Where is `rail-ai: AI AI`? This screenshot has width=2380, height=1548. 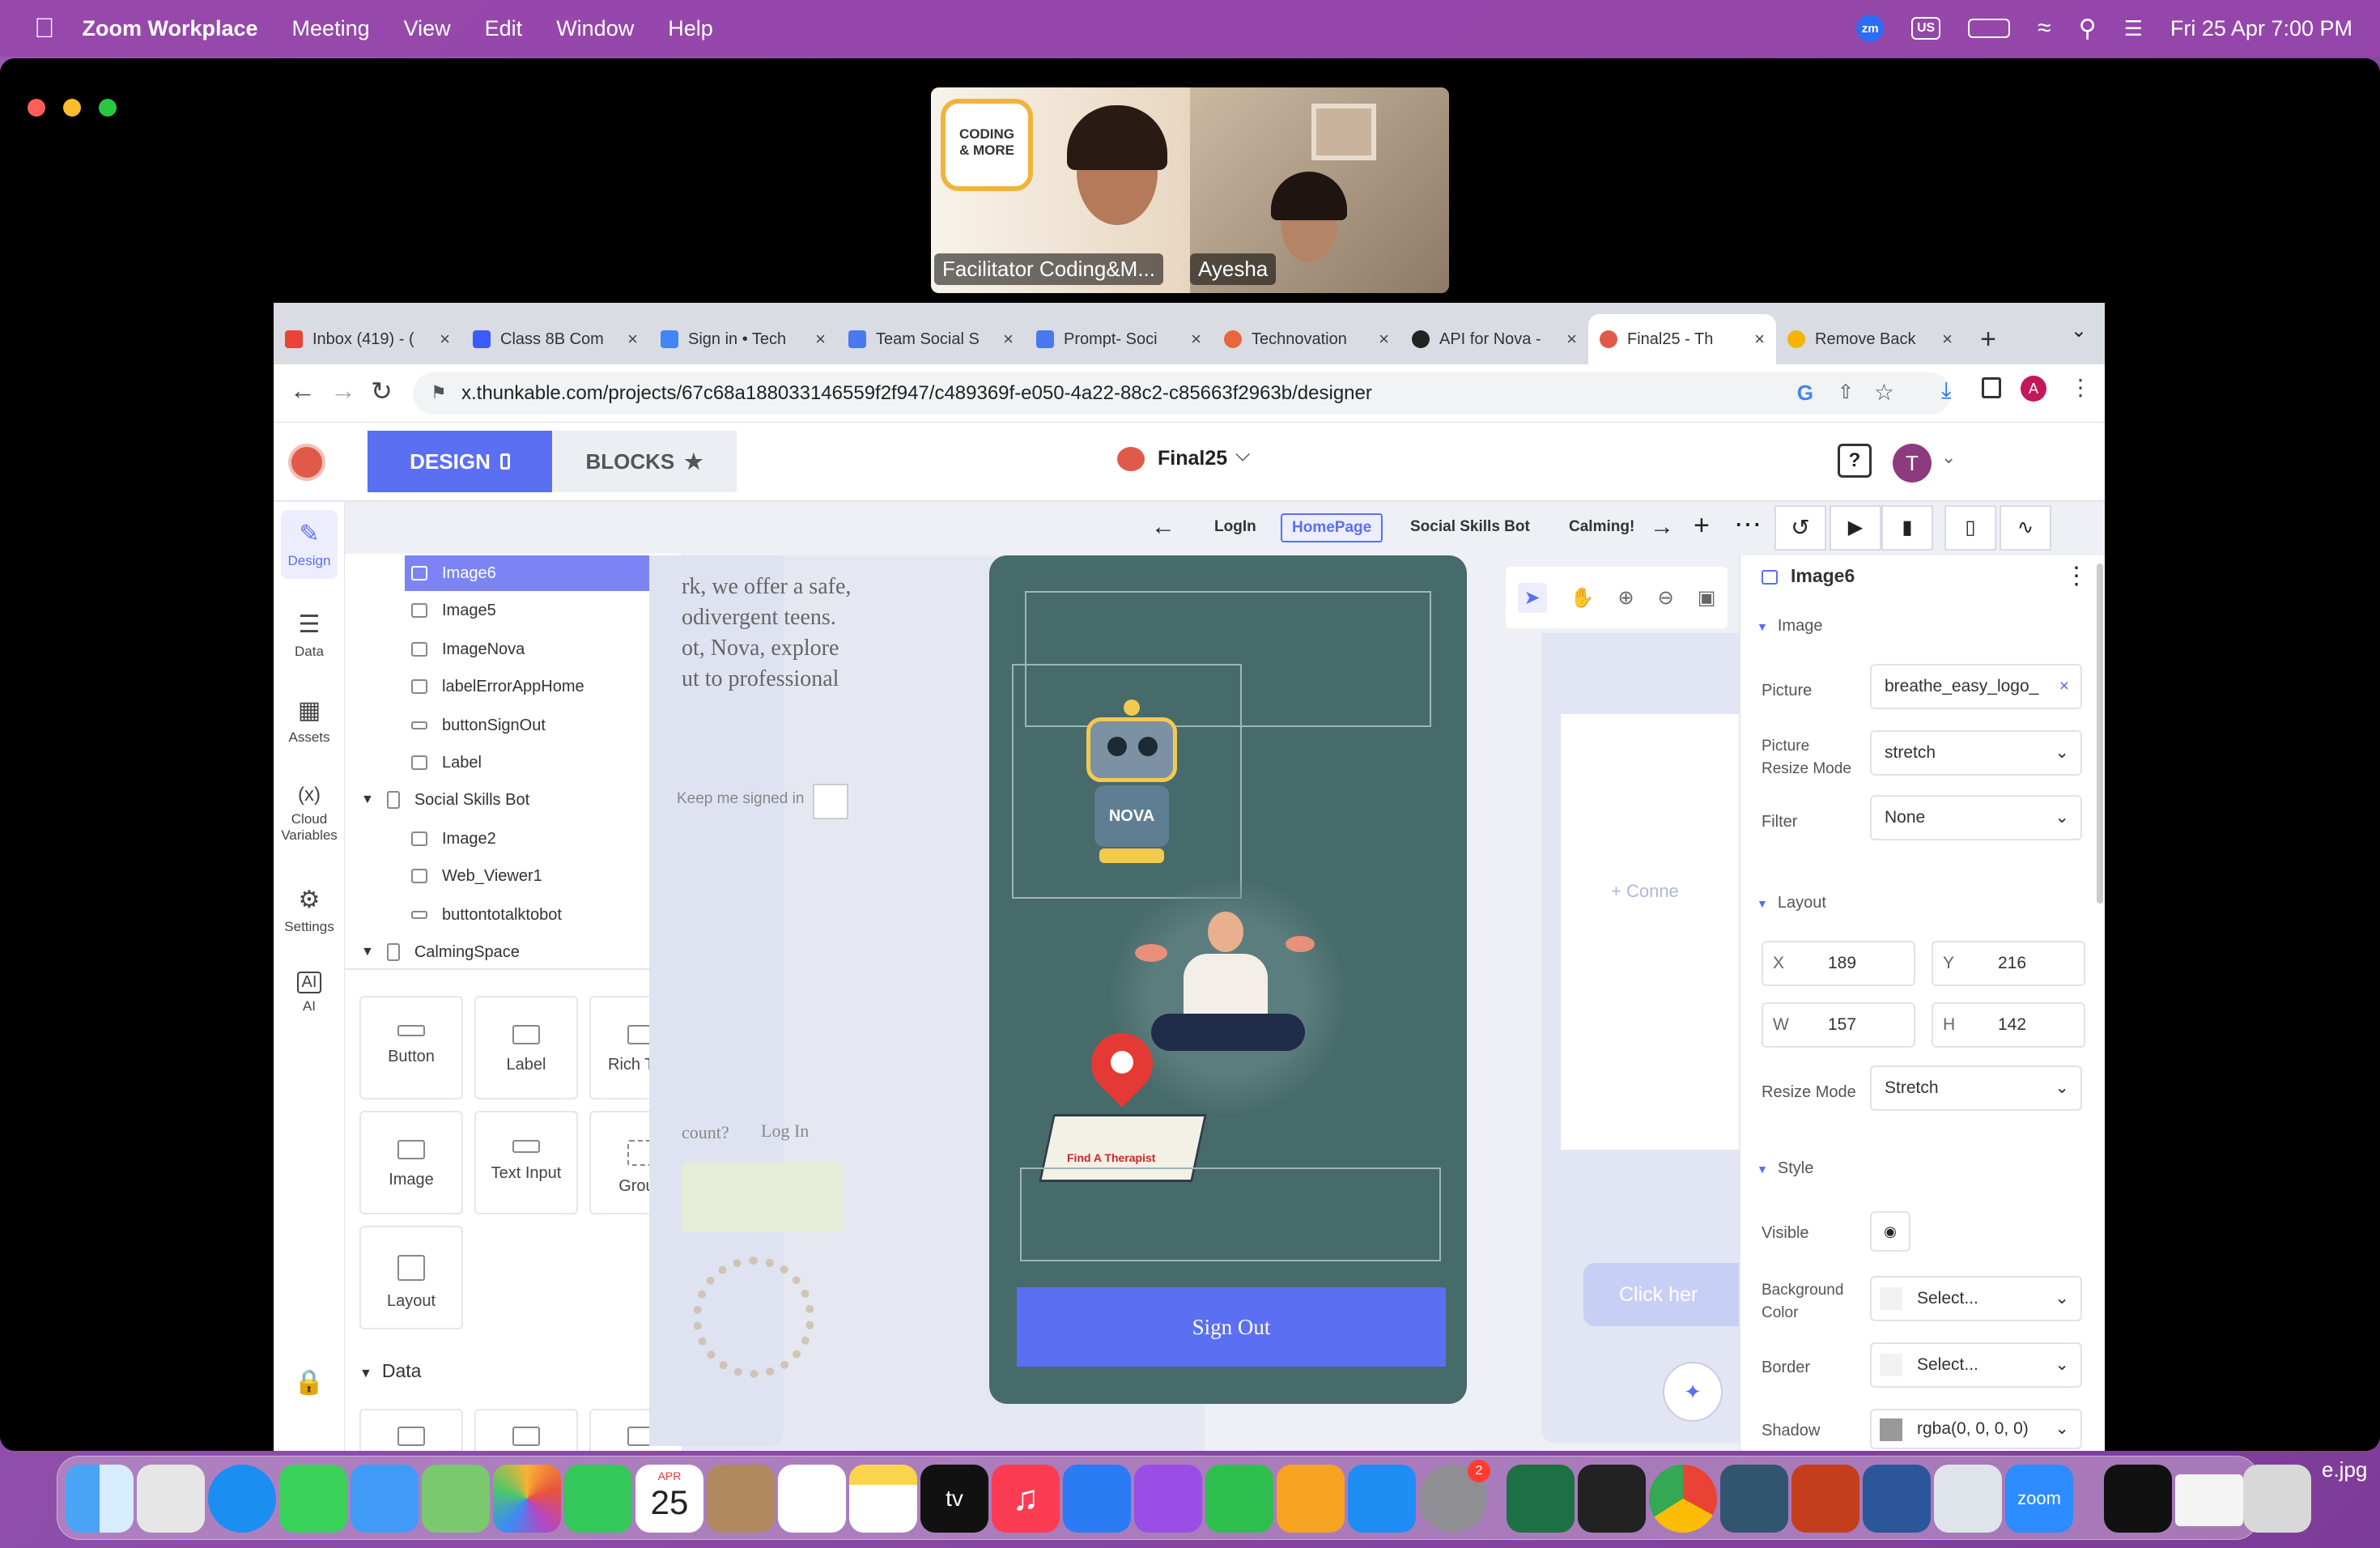
rail-ai: AI AI is located at coordinates (309, 993).